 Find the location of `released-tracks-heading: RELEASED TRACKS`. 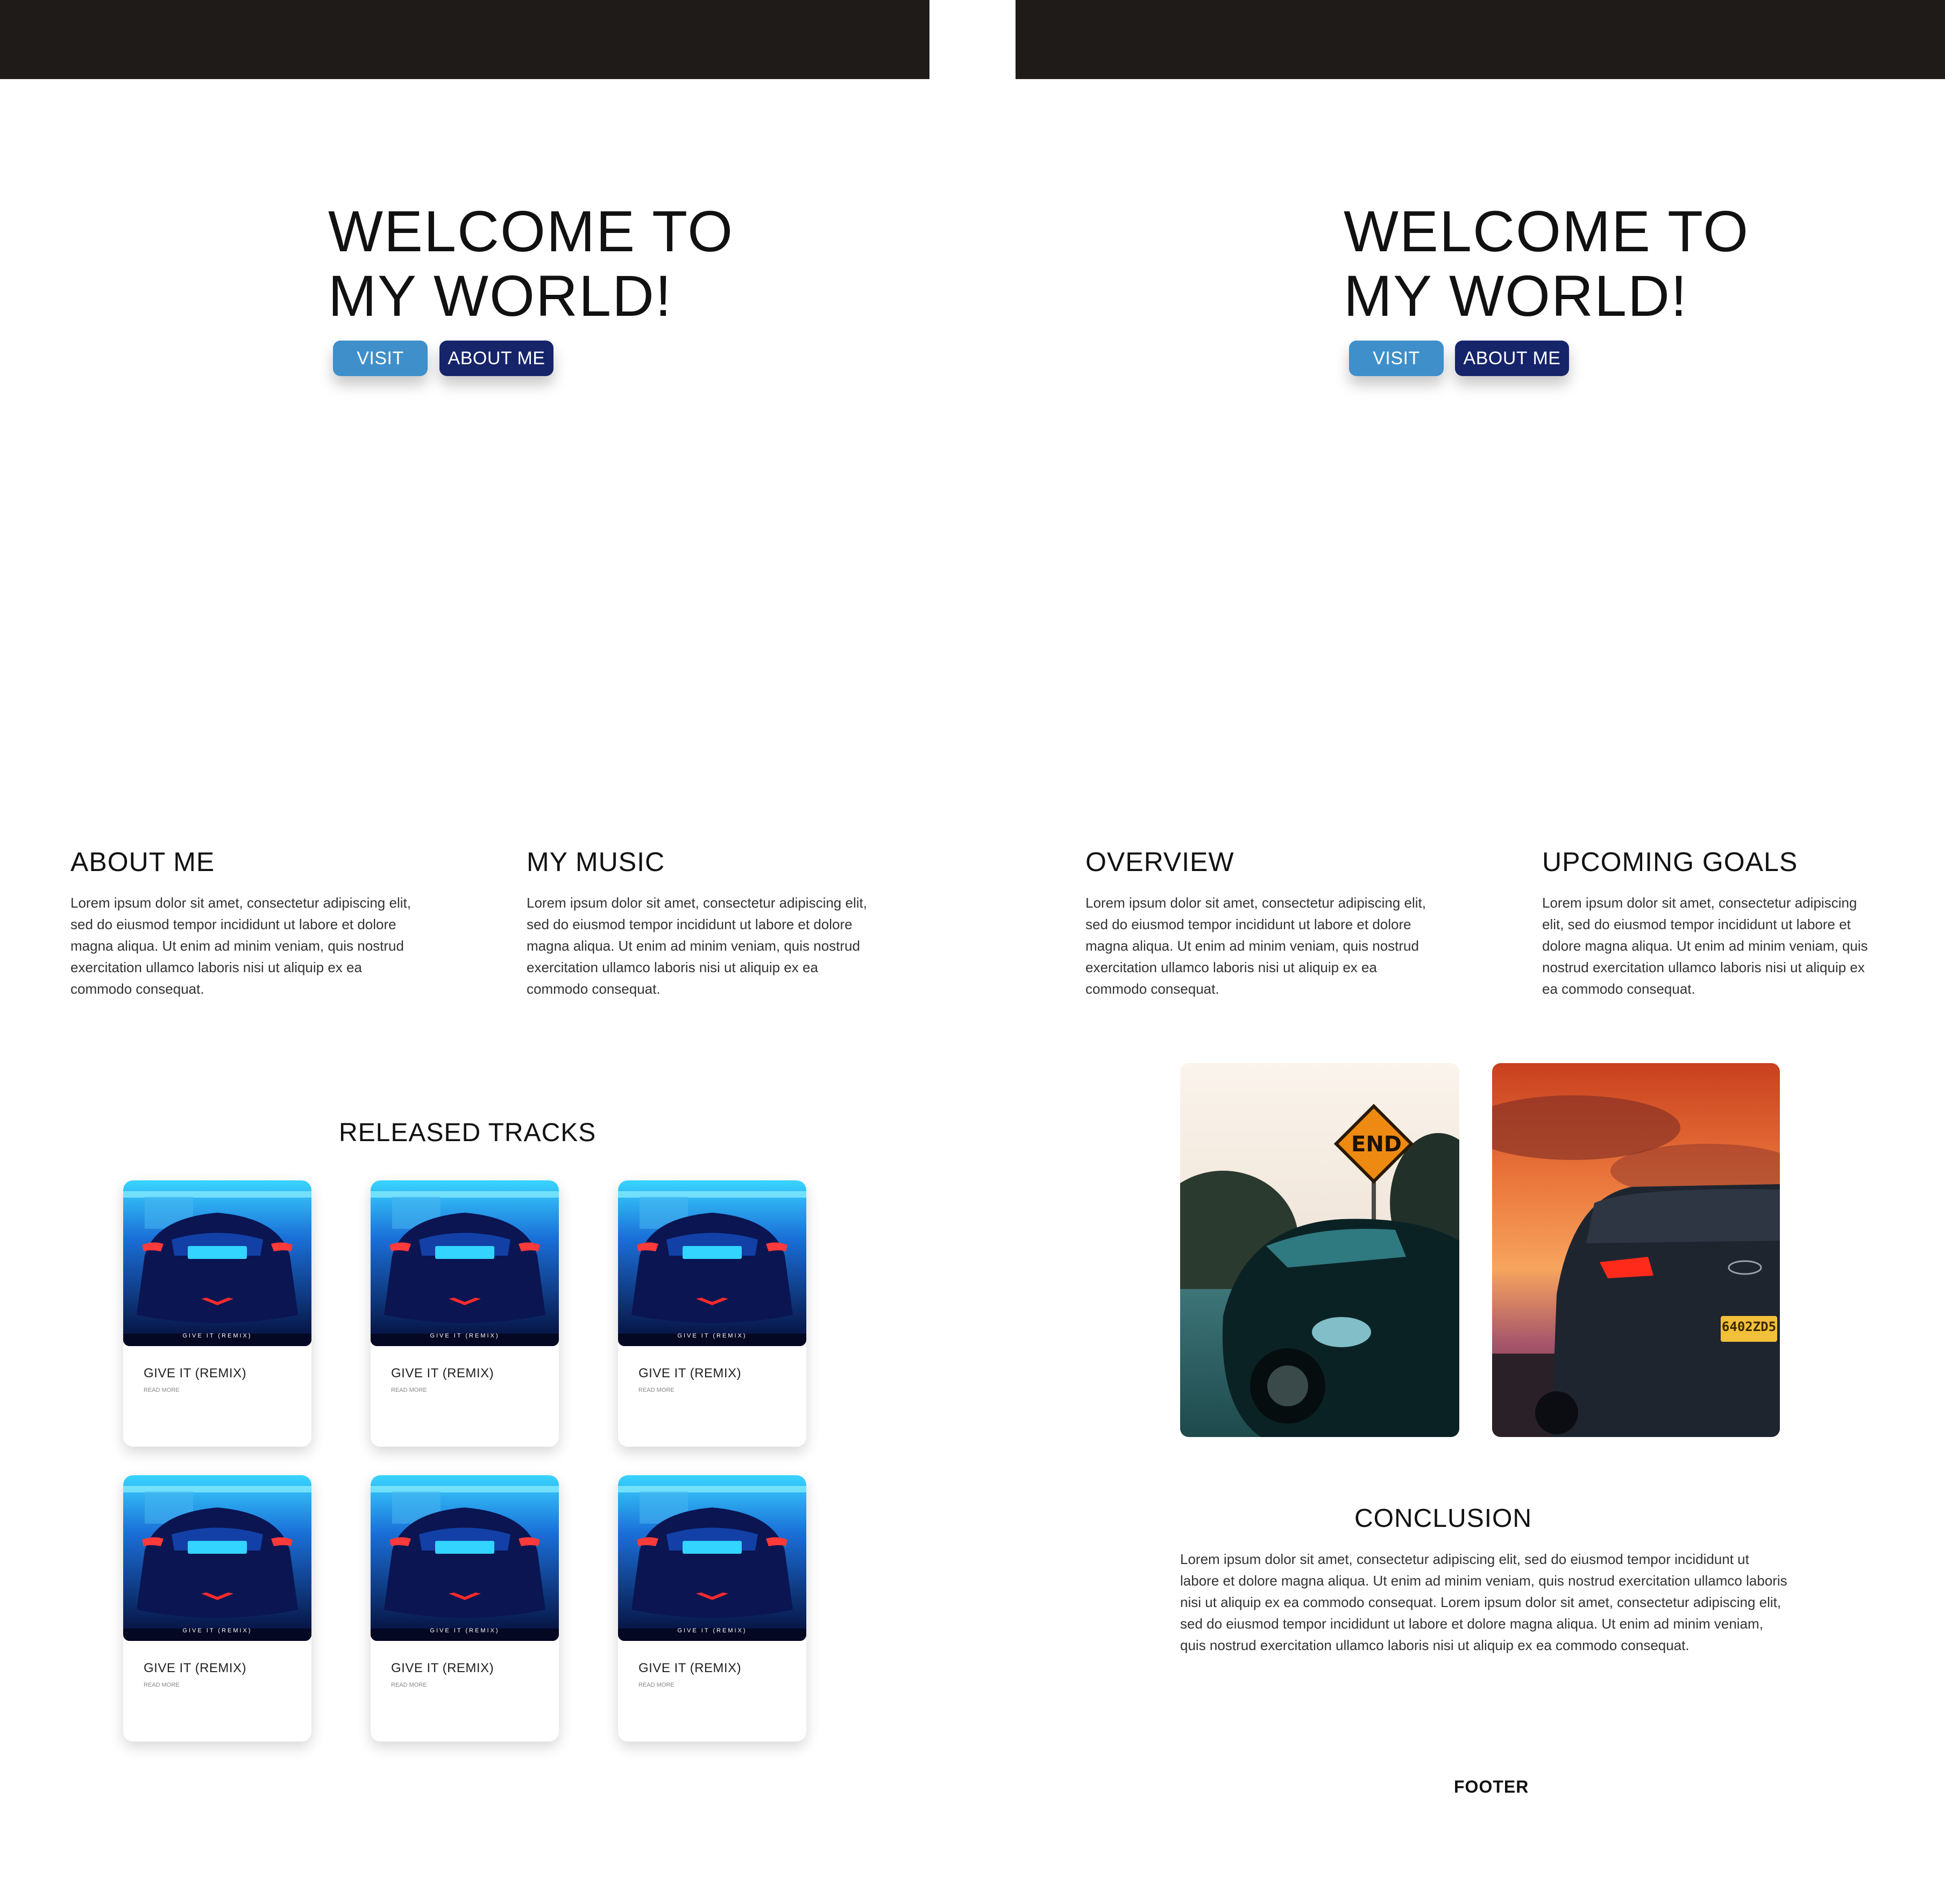

released-tracks-heading: RELEASED TRACKS is located at coordinates (468, 1133).